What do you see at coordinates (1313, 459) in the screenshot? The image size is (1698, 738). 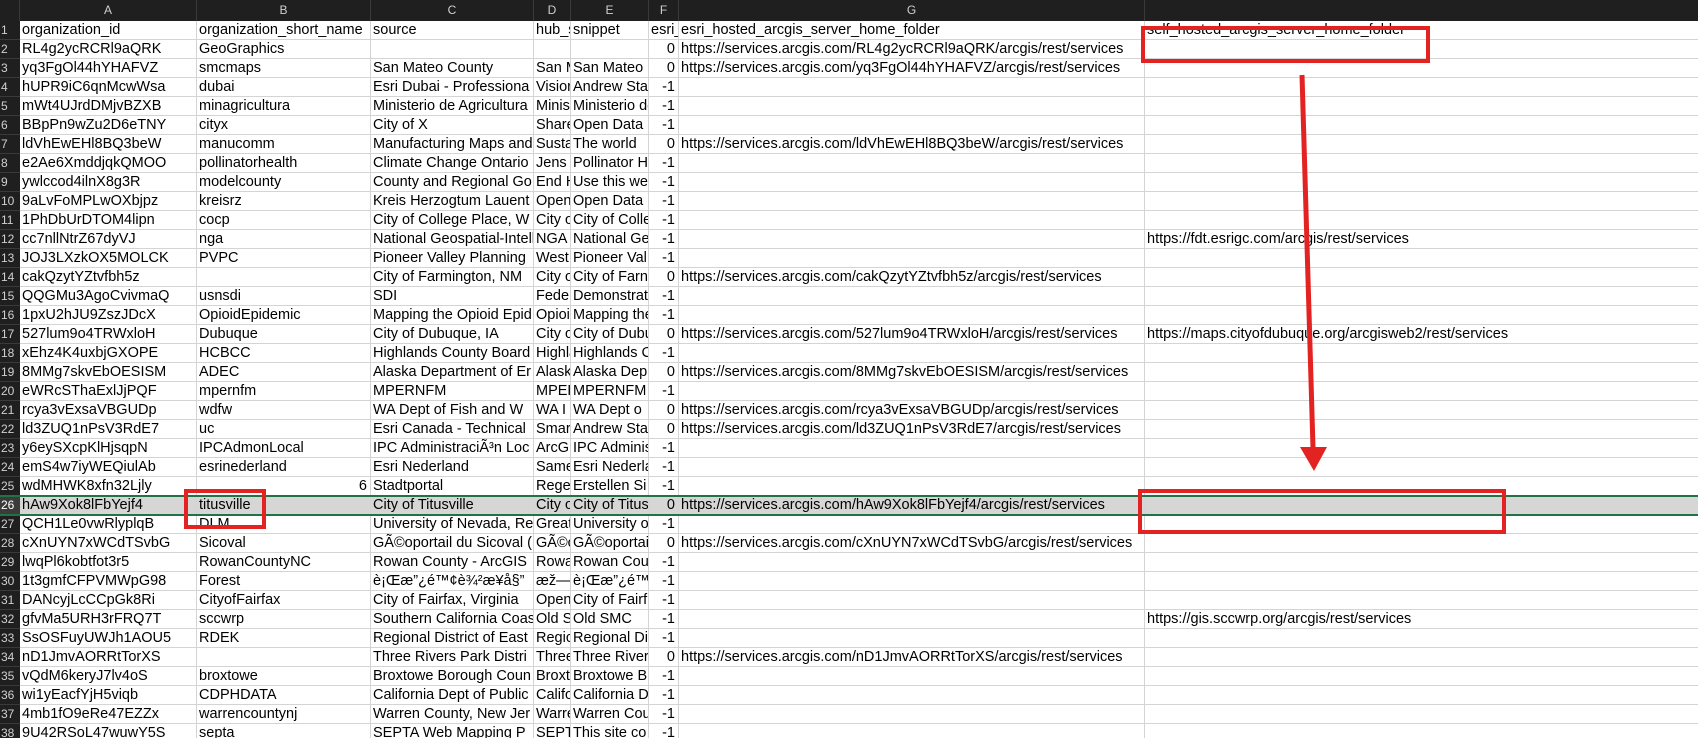 I see `arrow-head` at bounding box center [1313, 459].